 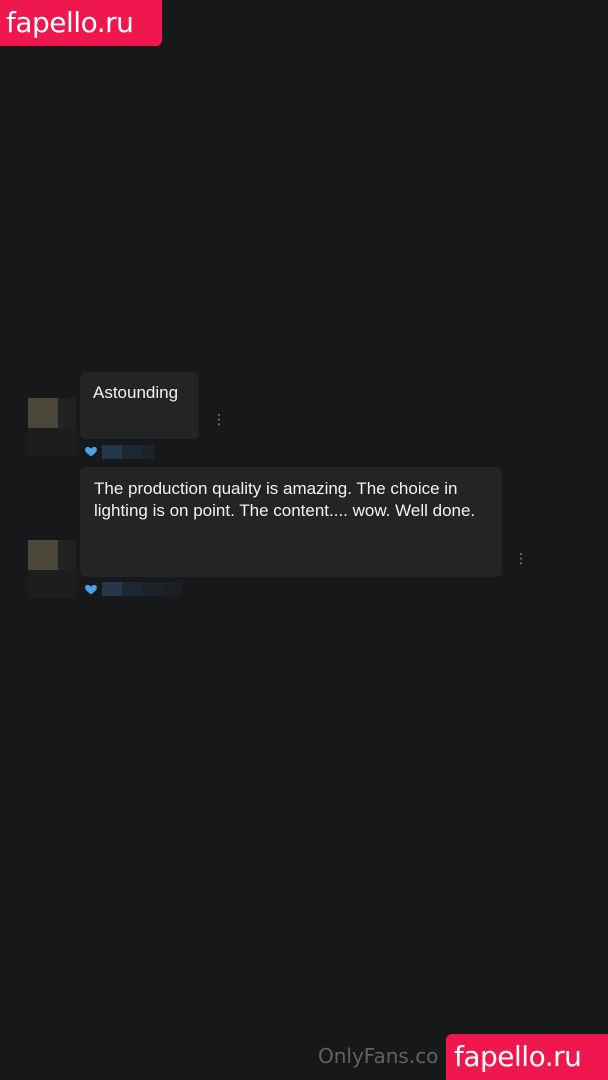 What do you see at coordinates (81, 23) in the screenshot?
I see `watermark-top: fapello.ru` at bounding box center [81, 23].